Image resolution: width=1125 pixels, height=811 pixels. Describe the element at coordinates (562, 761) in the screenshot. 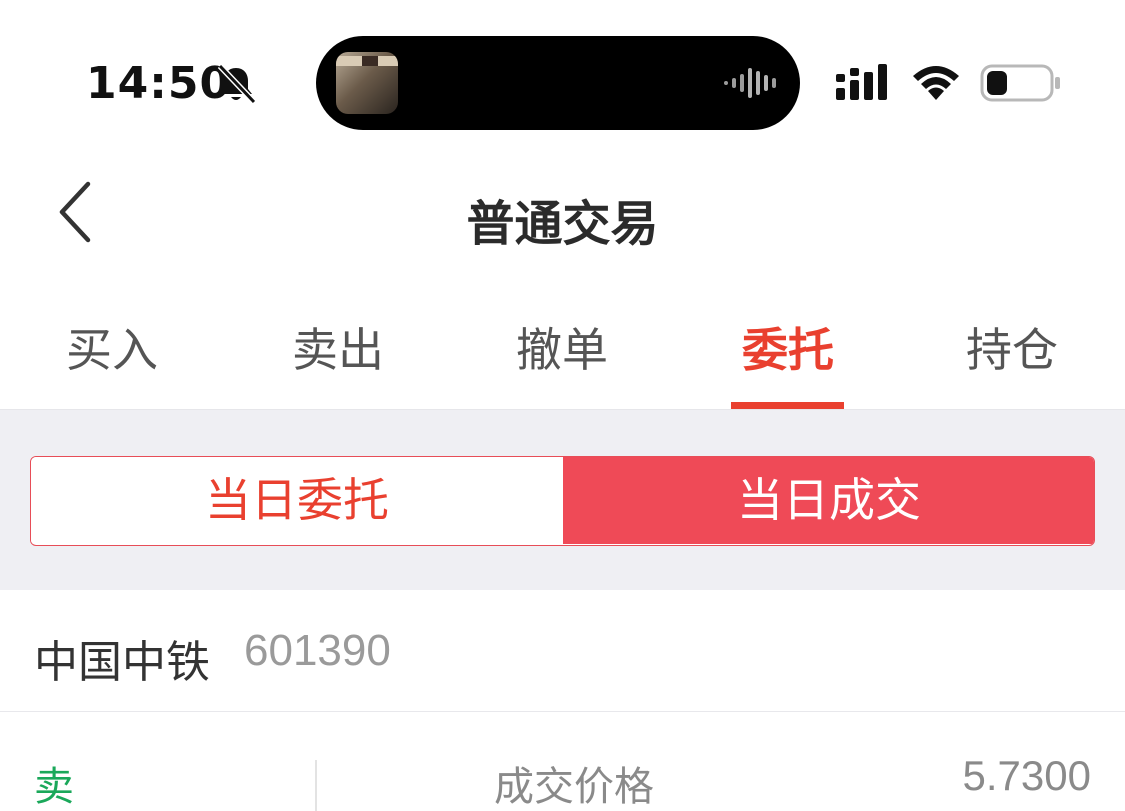

I see `trade-detail-row: 卖 成交价格 5.7300` at that location.